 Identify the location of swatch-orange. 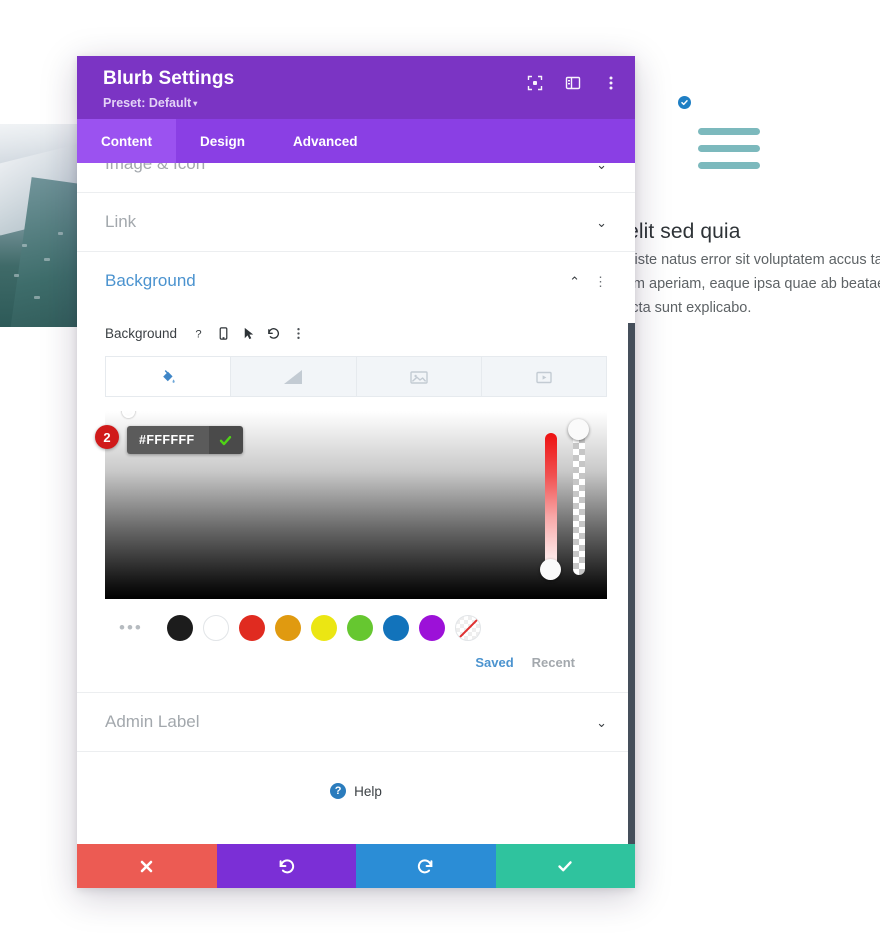
(287, 628).